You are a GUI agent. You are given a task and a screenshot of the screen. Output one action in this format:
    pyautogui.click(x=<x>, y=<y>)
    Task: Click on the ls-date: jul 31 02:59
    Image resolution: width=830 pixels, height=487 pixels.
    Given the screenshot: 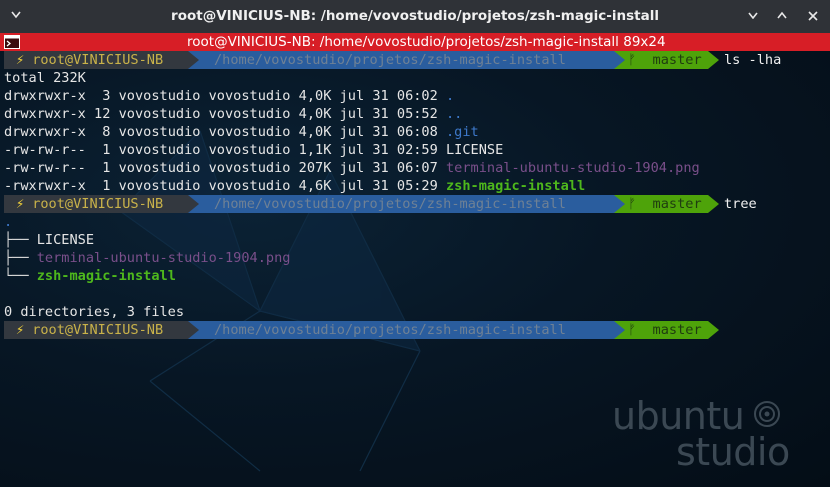 What is the action you would take?
    pyautogui.click(x=388, y=150)
    